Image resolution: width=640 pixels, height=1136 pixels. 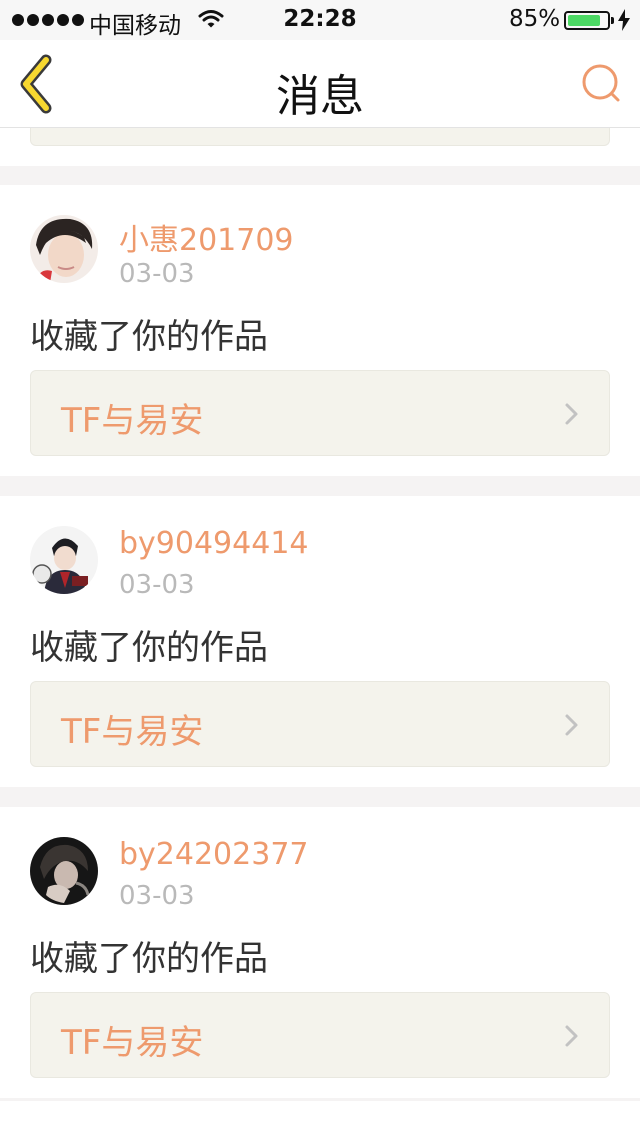 What do you see at coordinates (587, 20) in the screenshot?
I see `battery-icon` at bounding box center [587, 20].